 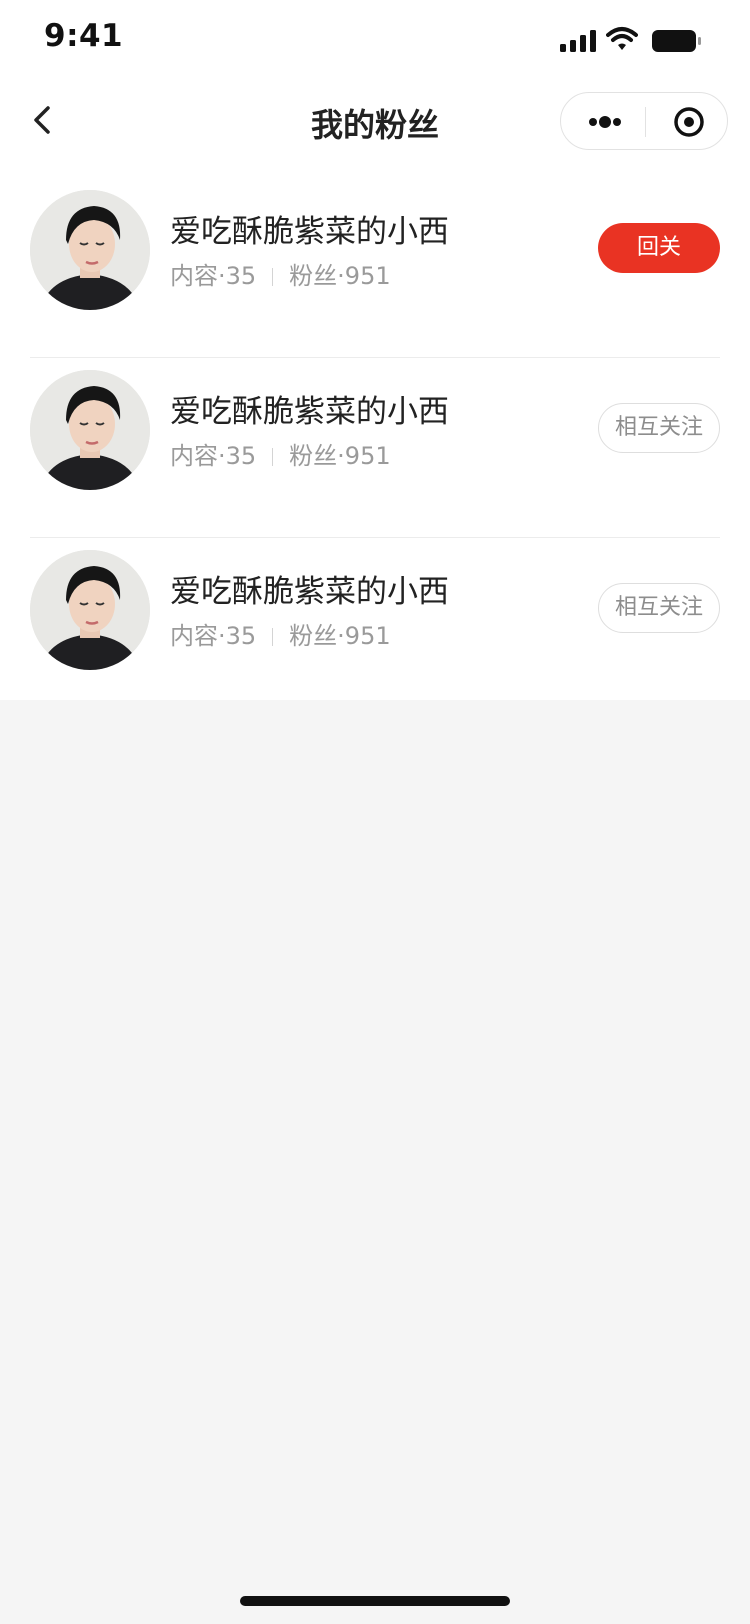 I want to click on follow-back-button: 回关, so click(x=659, y=248).